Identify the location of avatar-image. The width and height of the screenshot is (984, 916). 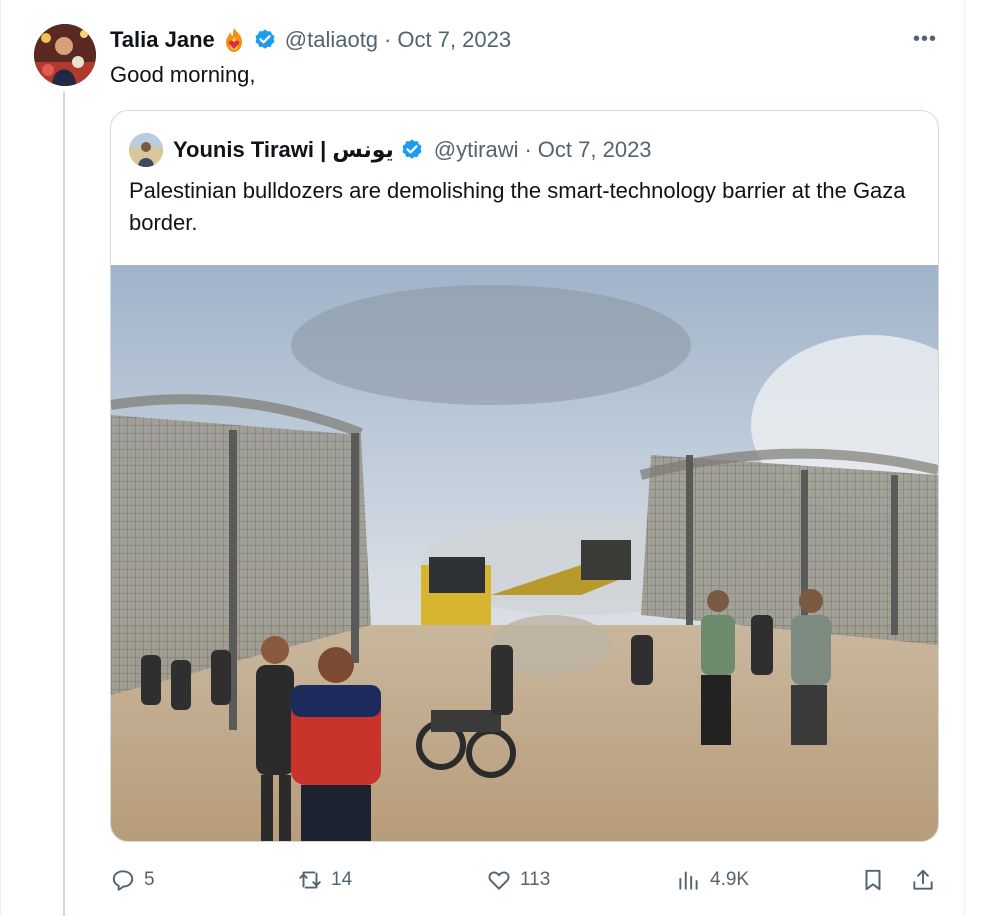
(65, 55).